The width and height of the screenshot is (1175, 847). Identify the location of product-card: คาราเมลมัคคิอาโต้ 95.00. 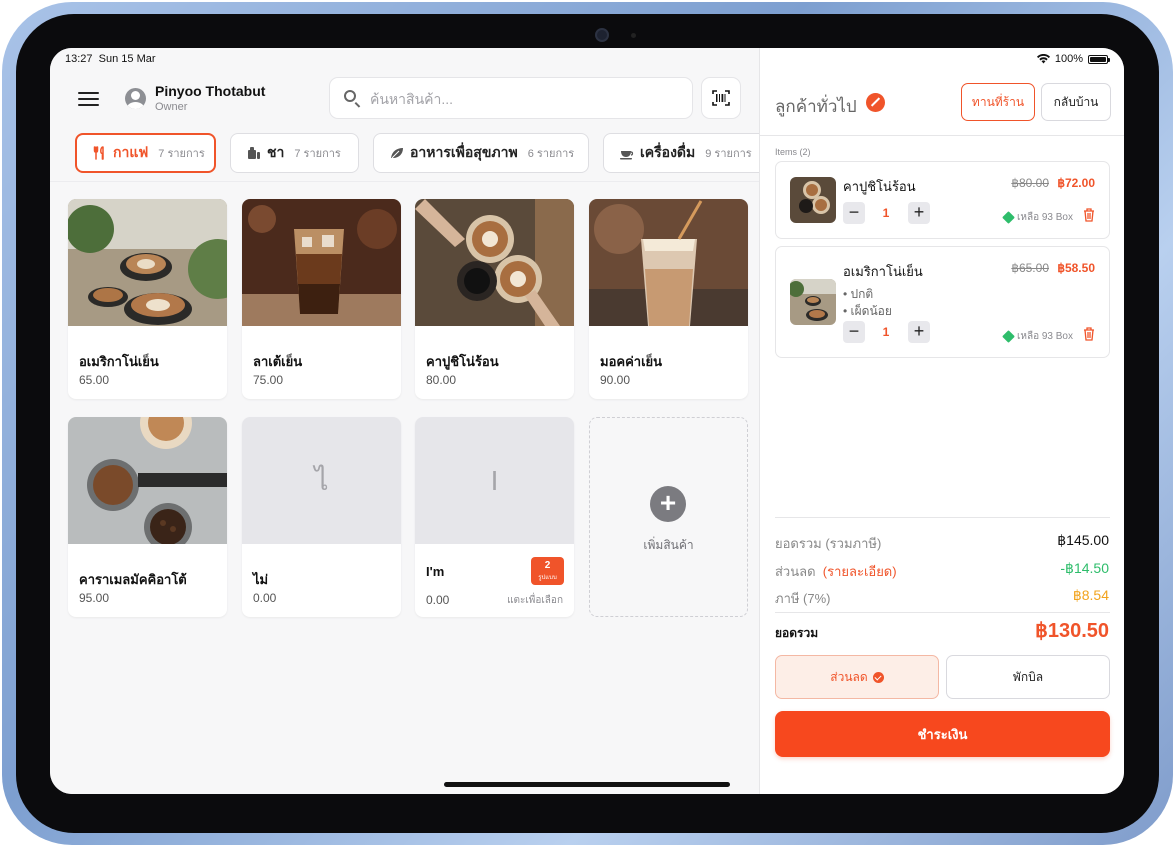
(147, 517).